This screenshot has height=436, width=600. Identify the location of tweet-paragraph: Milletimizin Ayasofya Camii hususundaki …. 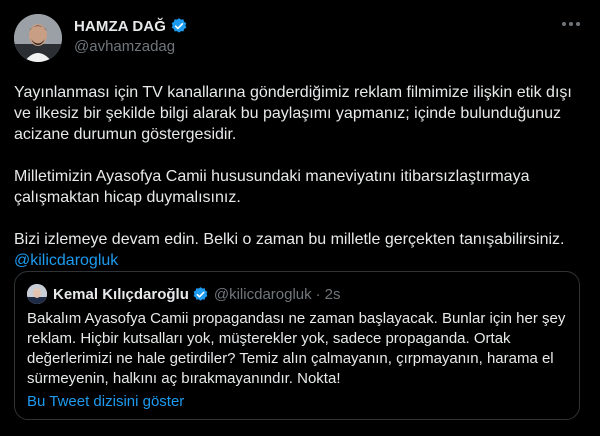
(272, 187).